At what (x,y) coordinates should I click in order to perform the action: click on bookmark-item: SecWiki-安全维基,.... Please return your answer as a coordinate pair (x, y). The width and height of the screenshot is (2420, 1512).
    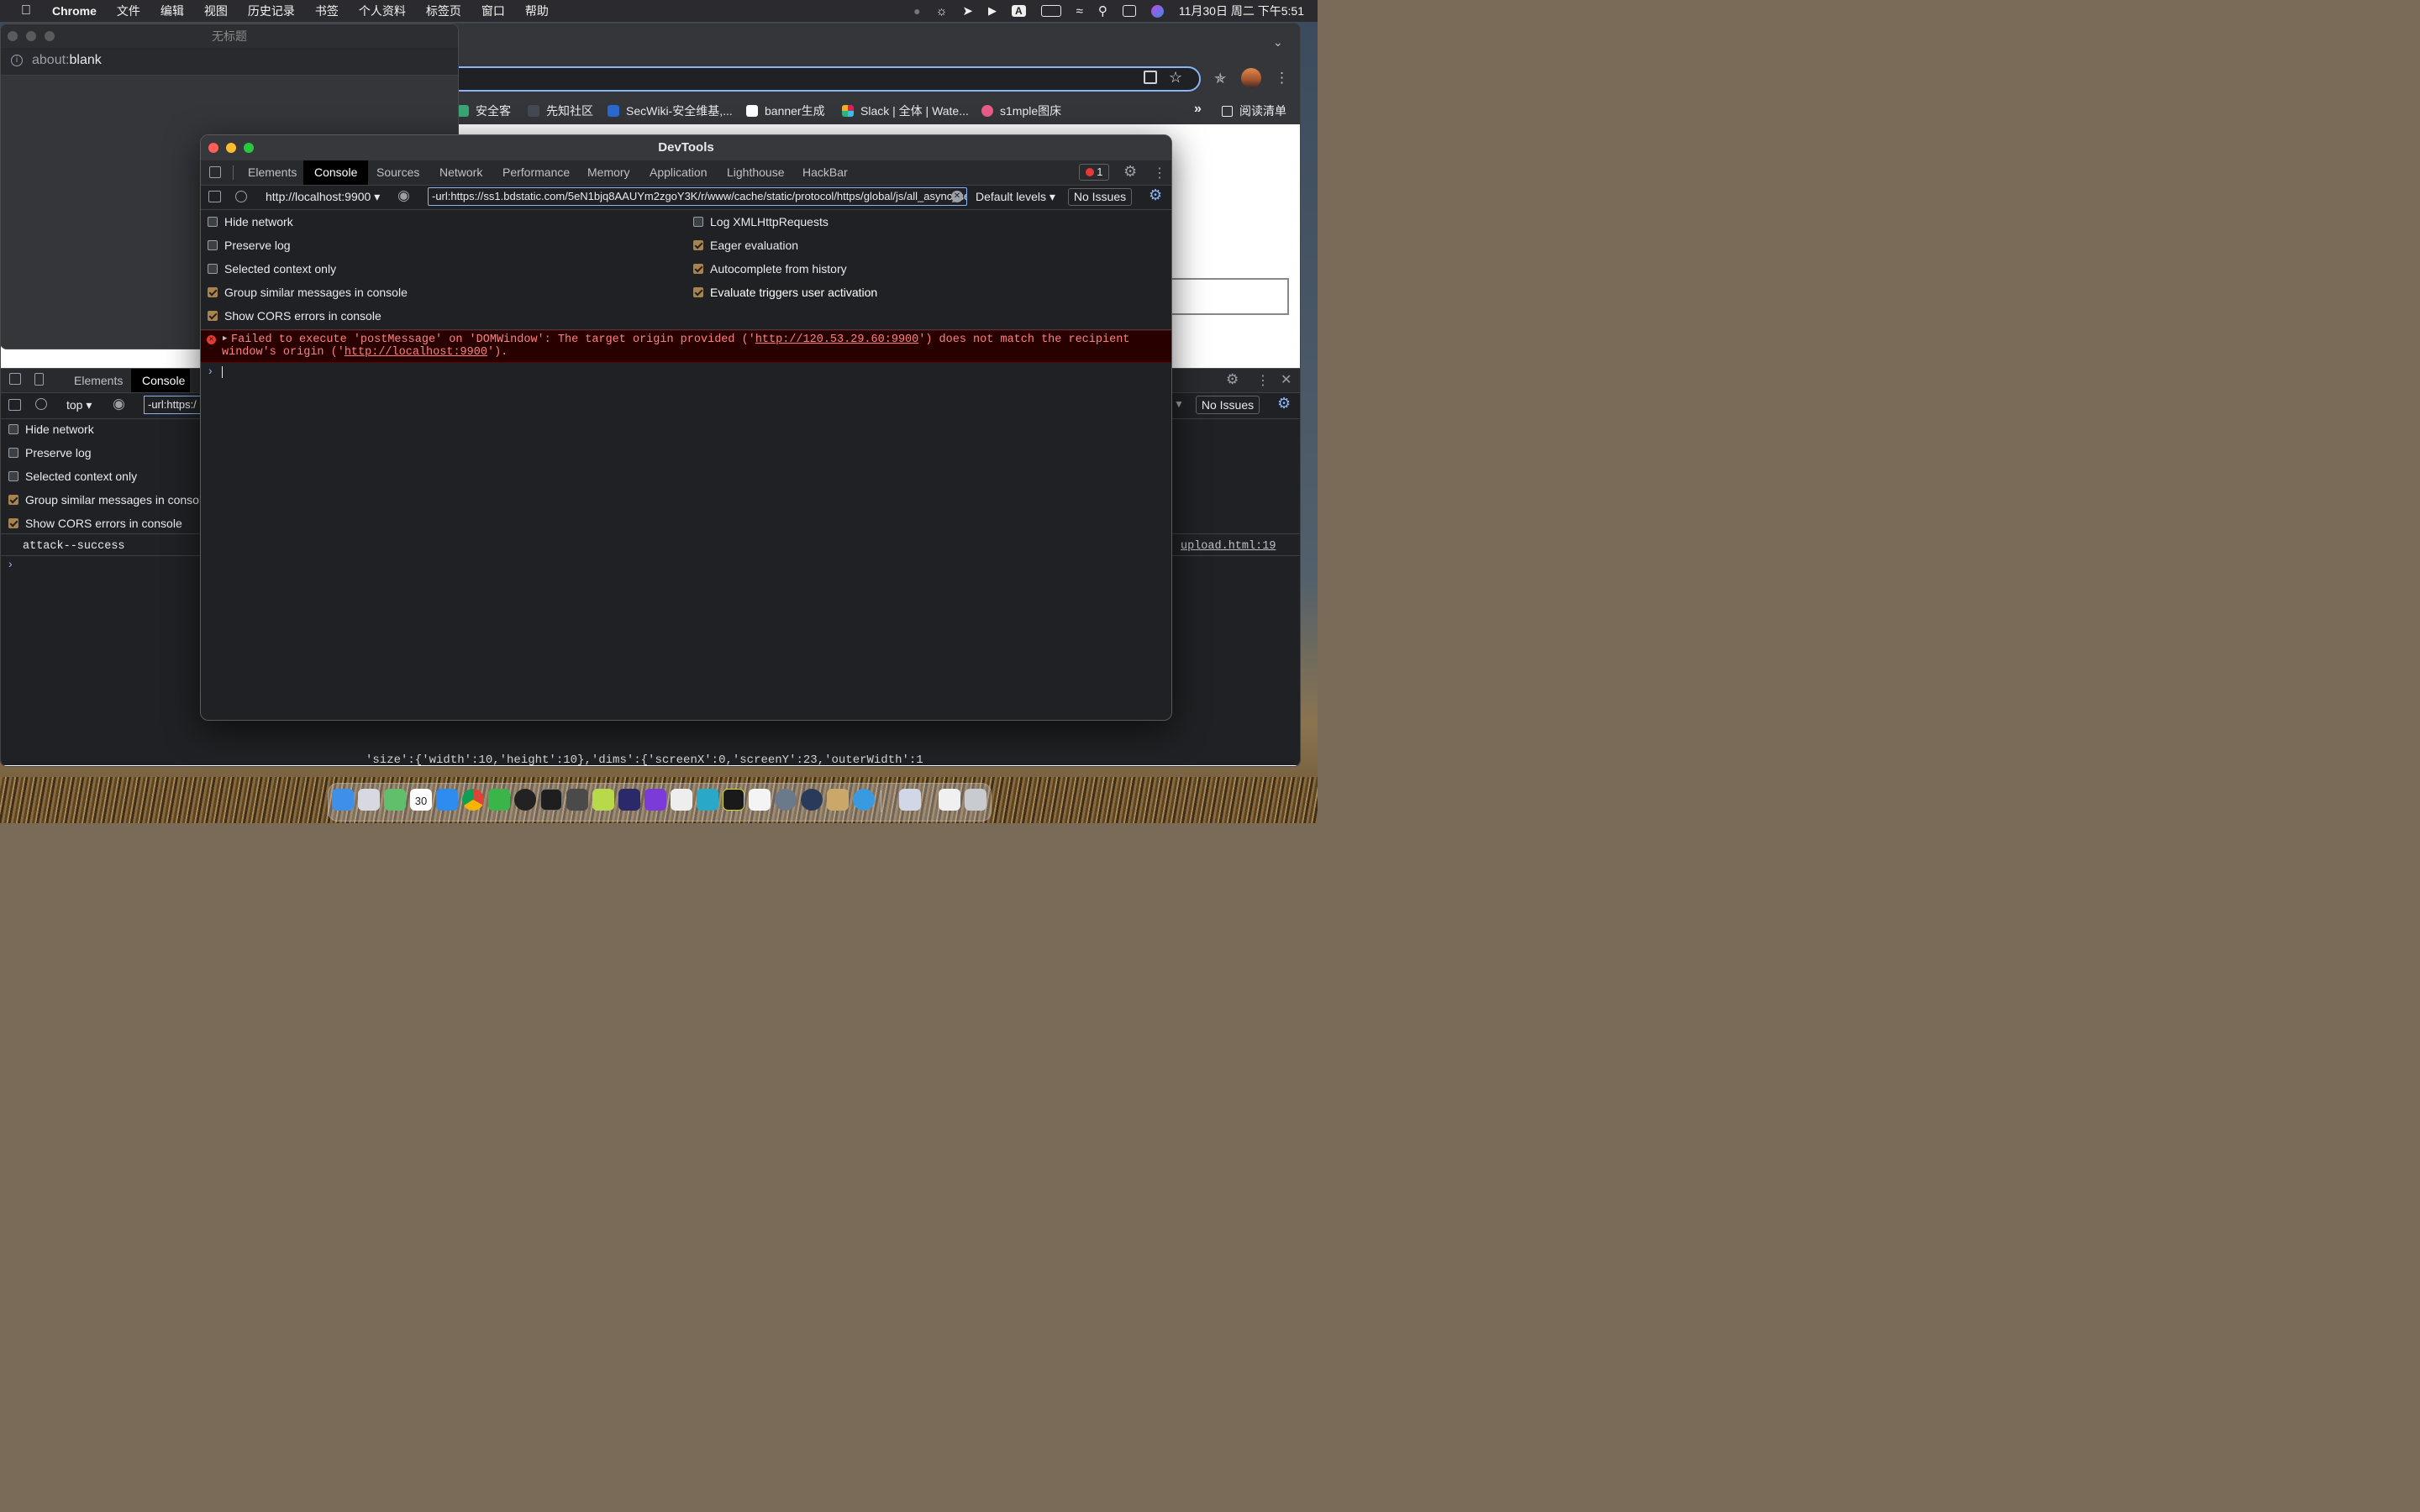
    Looking at the image, I should click on (671, 110).